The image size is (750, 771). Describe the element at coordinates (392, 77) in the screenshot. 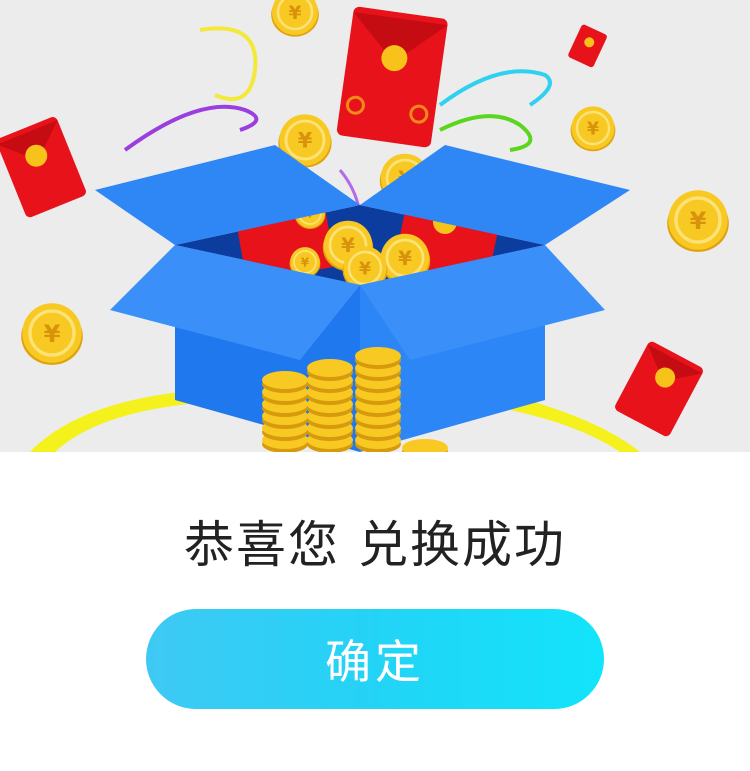

I see `red-envelope-top` at that location.